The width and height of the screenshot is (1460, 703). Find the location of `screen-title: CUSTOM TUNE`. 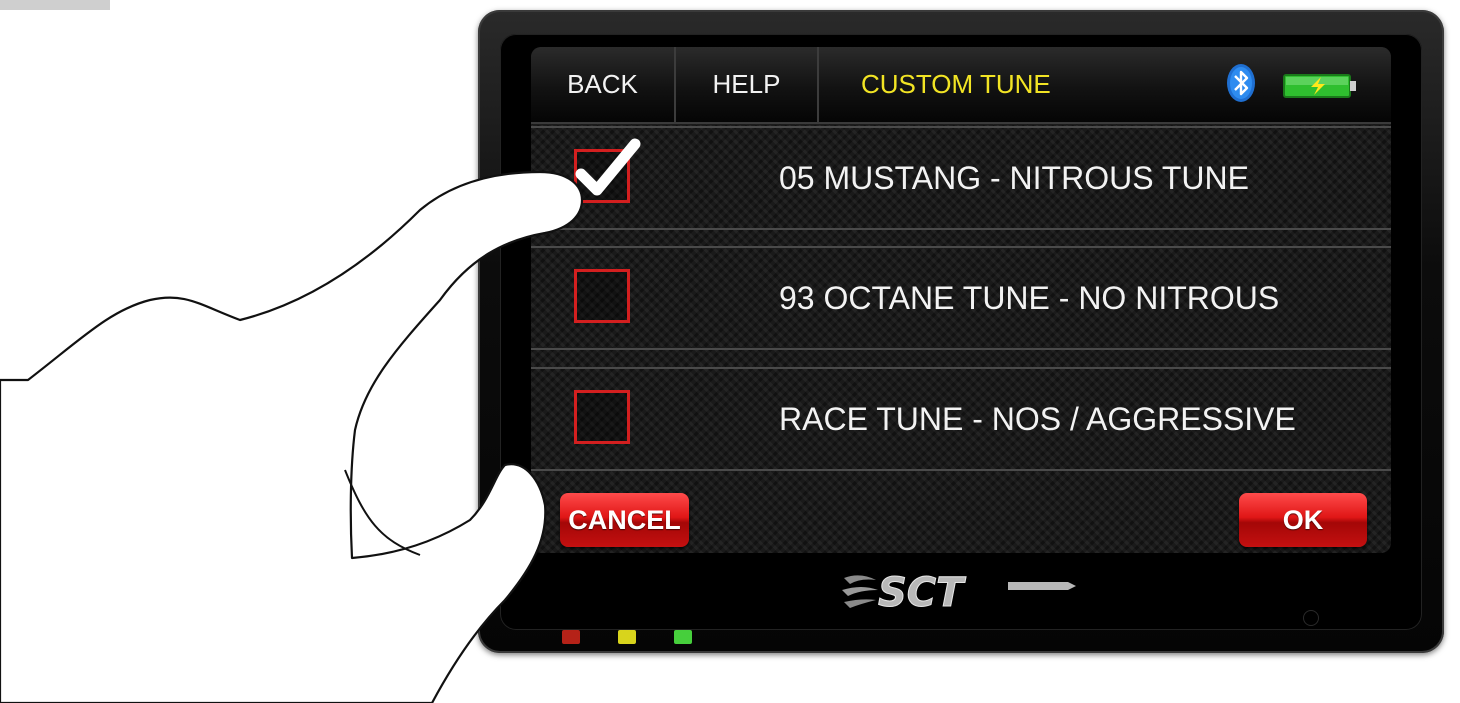

screen-title: CUSTOM TUNE is located at coordinates (956, 84).